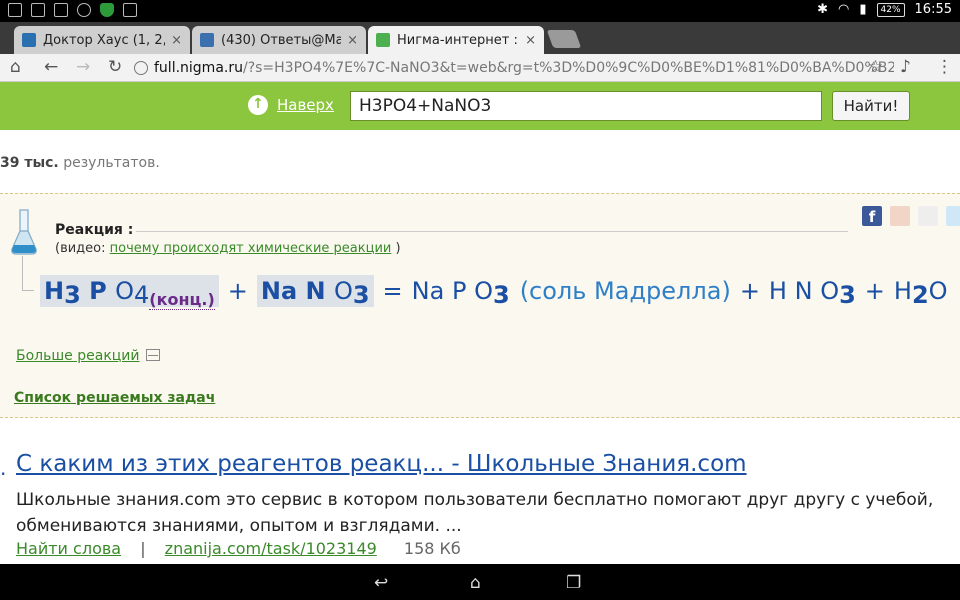  Describe the element at coordinates (51, 67) in the screenshot. I see `back-arrow-icon: ←` at that location.